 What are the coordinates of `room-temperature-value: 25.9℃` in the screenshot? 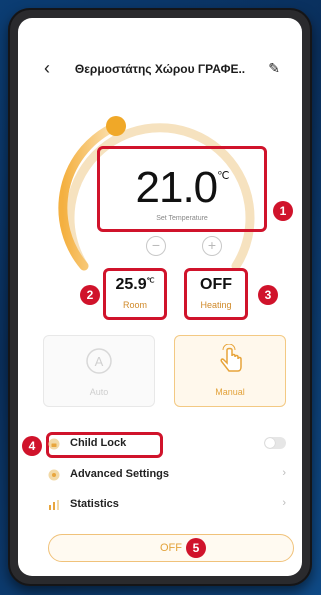 It's located at (135, 284).